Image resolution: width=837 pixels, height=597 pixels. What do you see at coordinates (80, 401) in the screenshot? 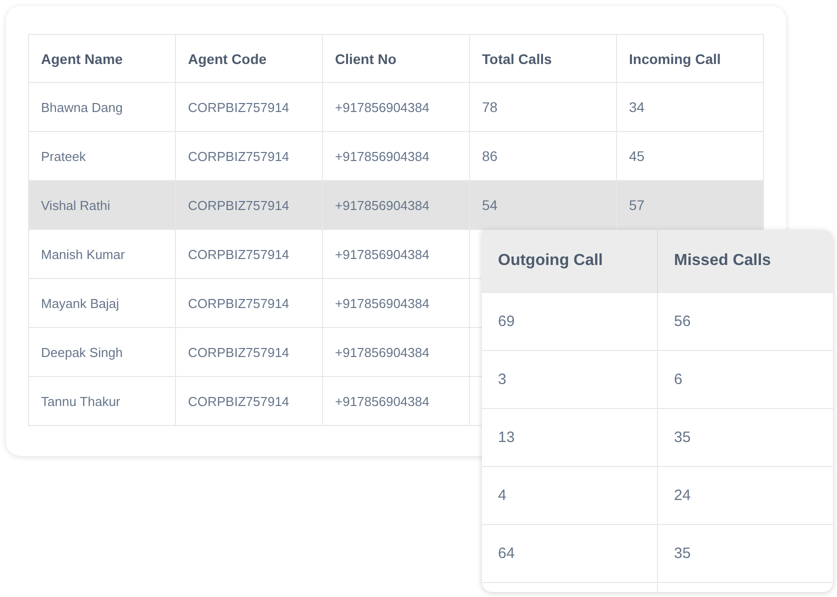
I see `agent-name: Tannu Thakur` at bounding box center [80, 401].